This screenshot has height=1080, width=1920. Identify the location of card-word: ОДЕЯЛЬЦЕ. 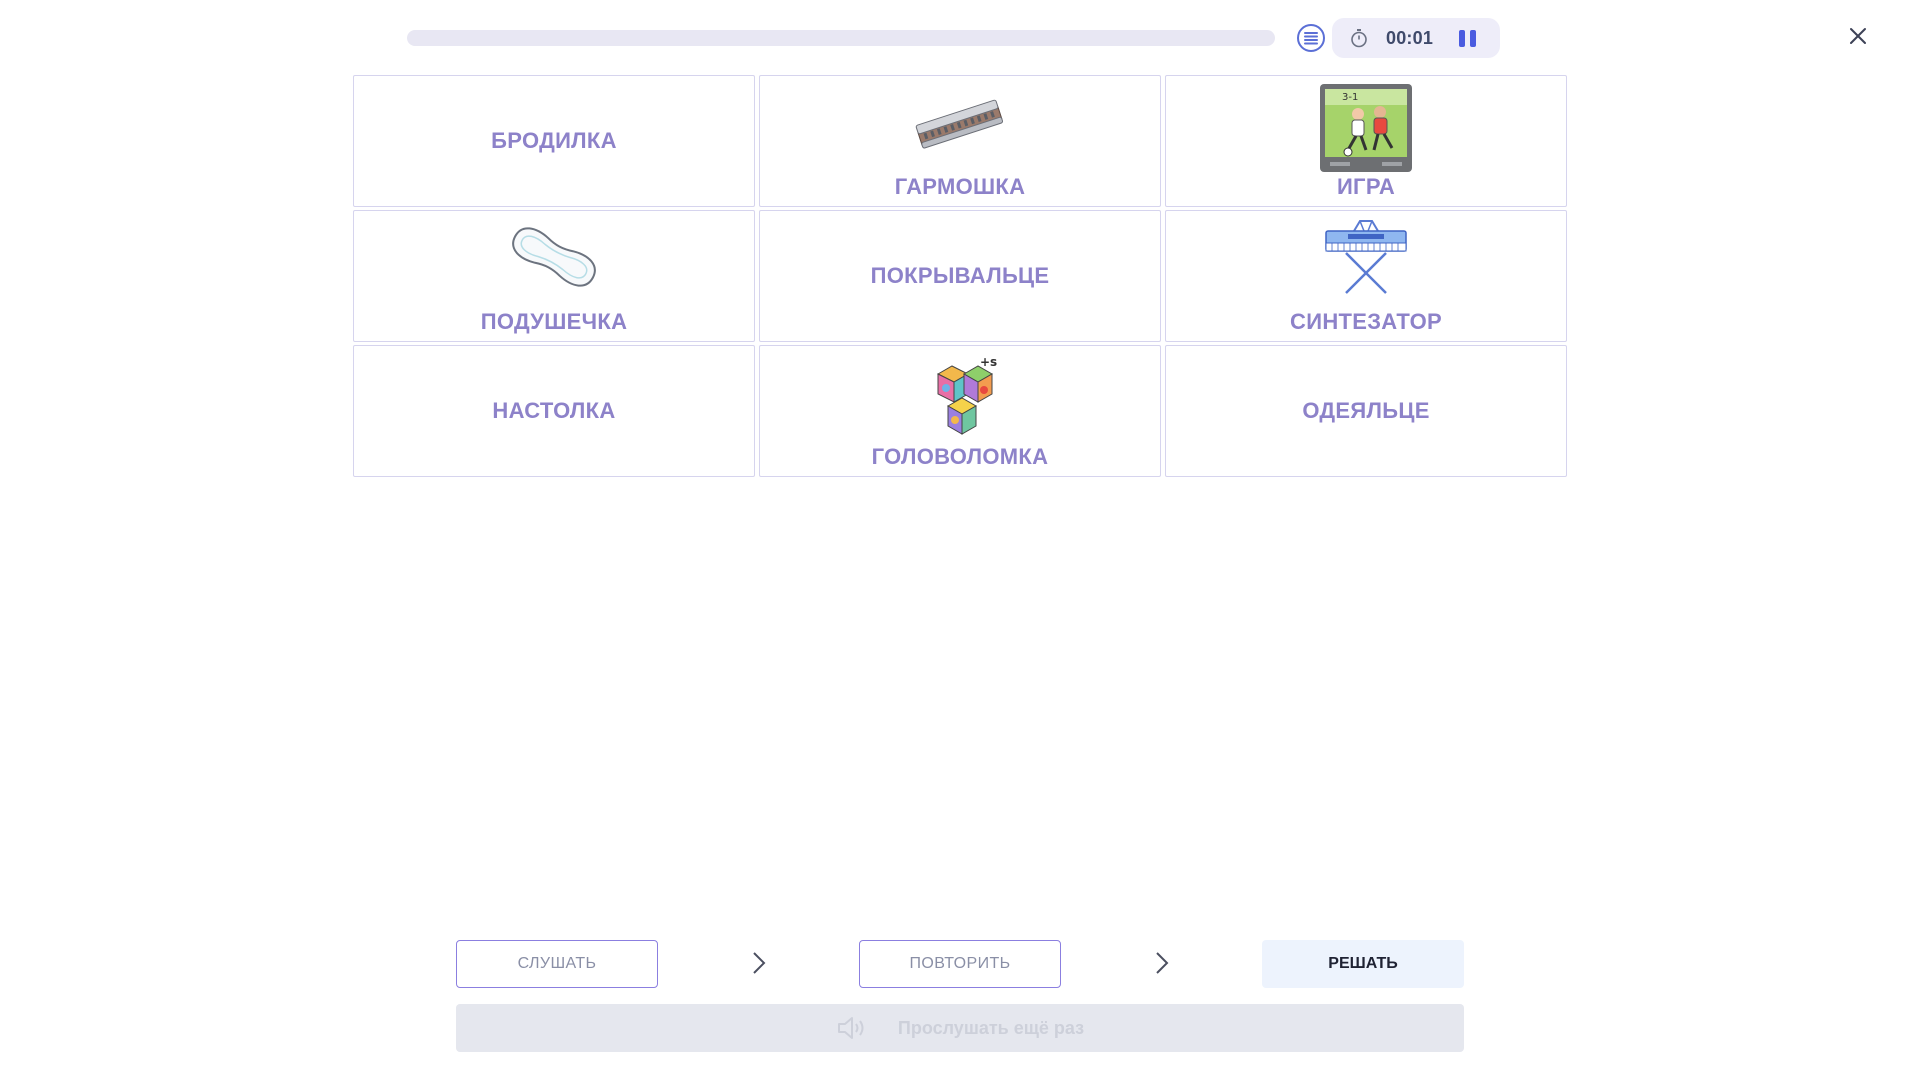
(1366, 410).